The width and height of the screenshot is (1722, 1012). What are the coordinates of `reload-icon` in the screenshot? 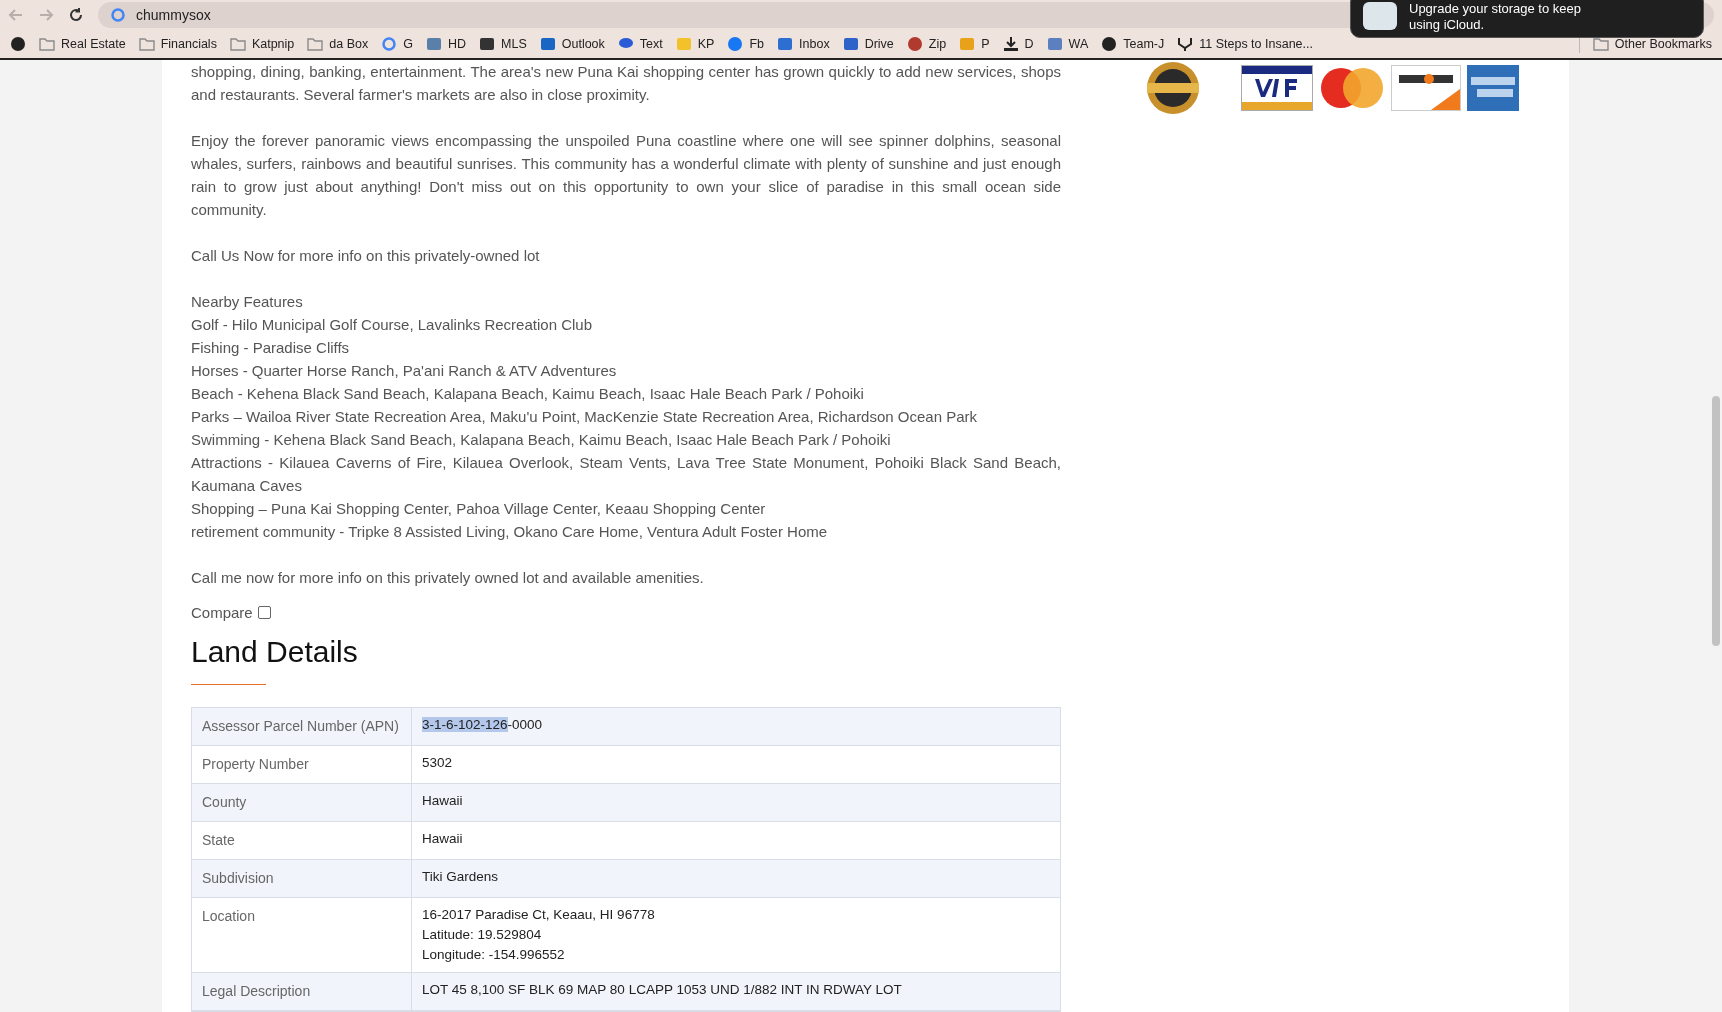 It's located at (76, 14).